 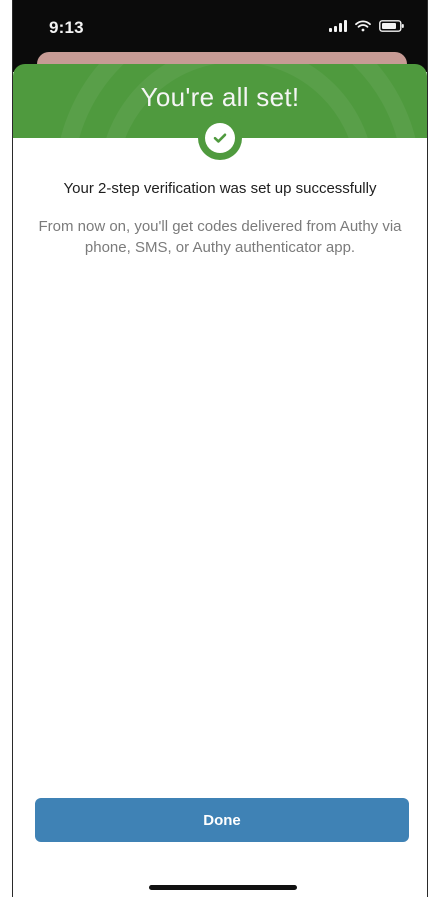 I want to click on done-button: Done, so click(x=222, y=820).